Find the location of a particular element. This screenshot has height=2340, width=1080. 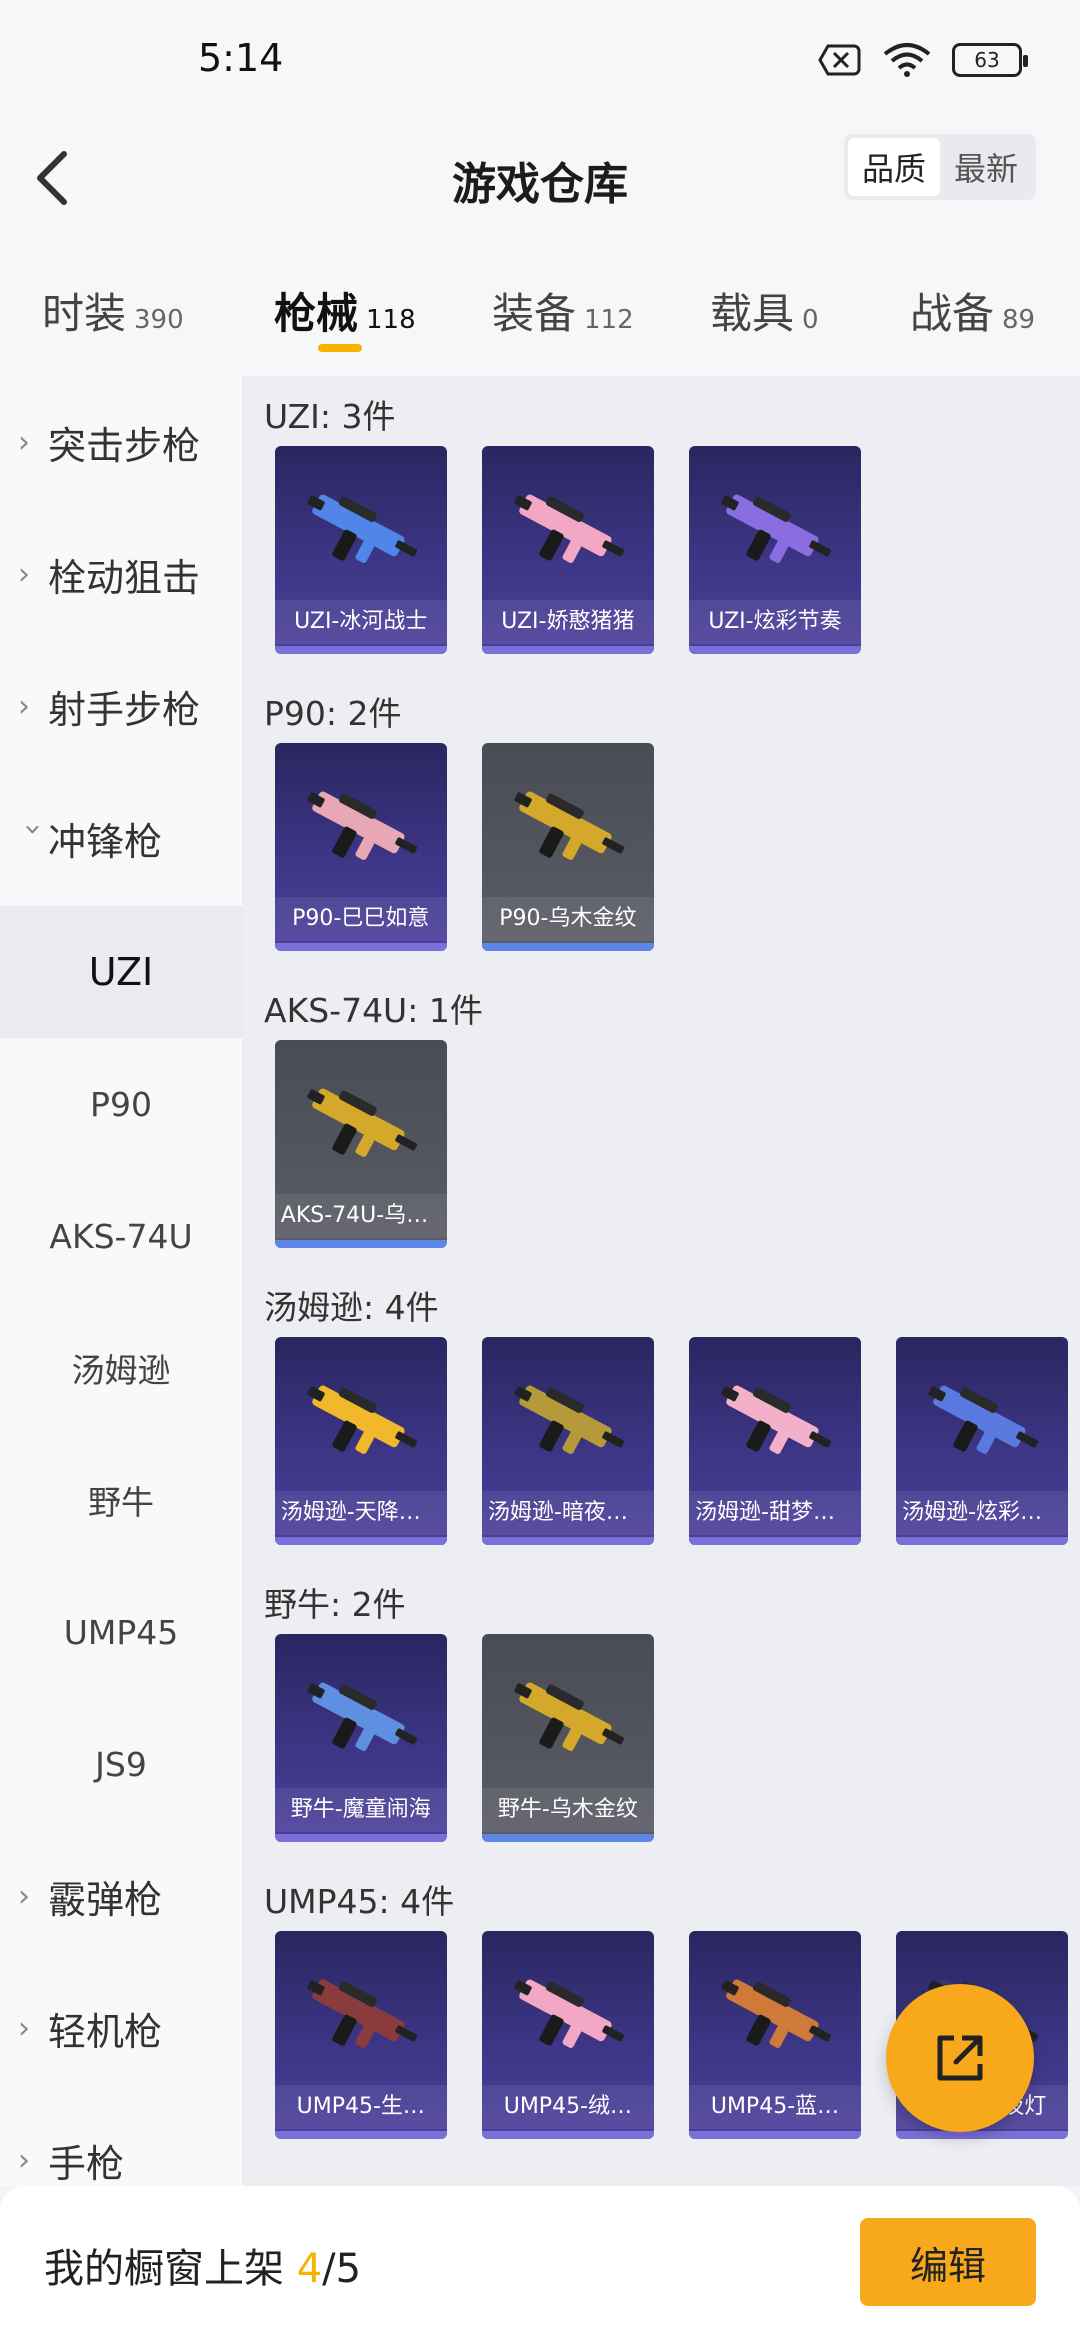

sidebar-subitem-aks74u: AKS-74U is located at coordinates (121, 1236).